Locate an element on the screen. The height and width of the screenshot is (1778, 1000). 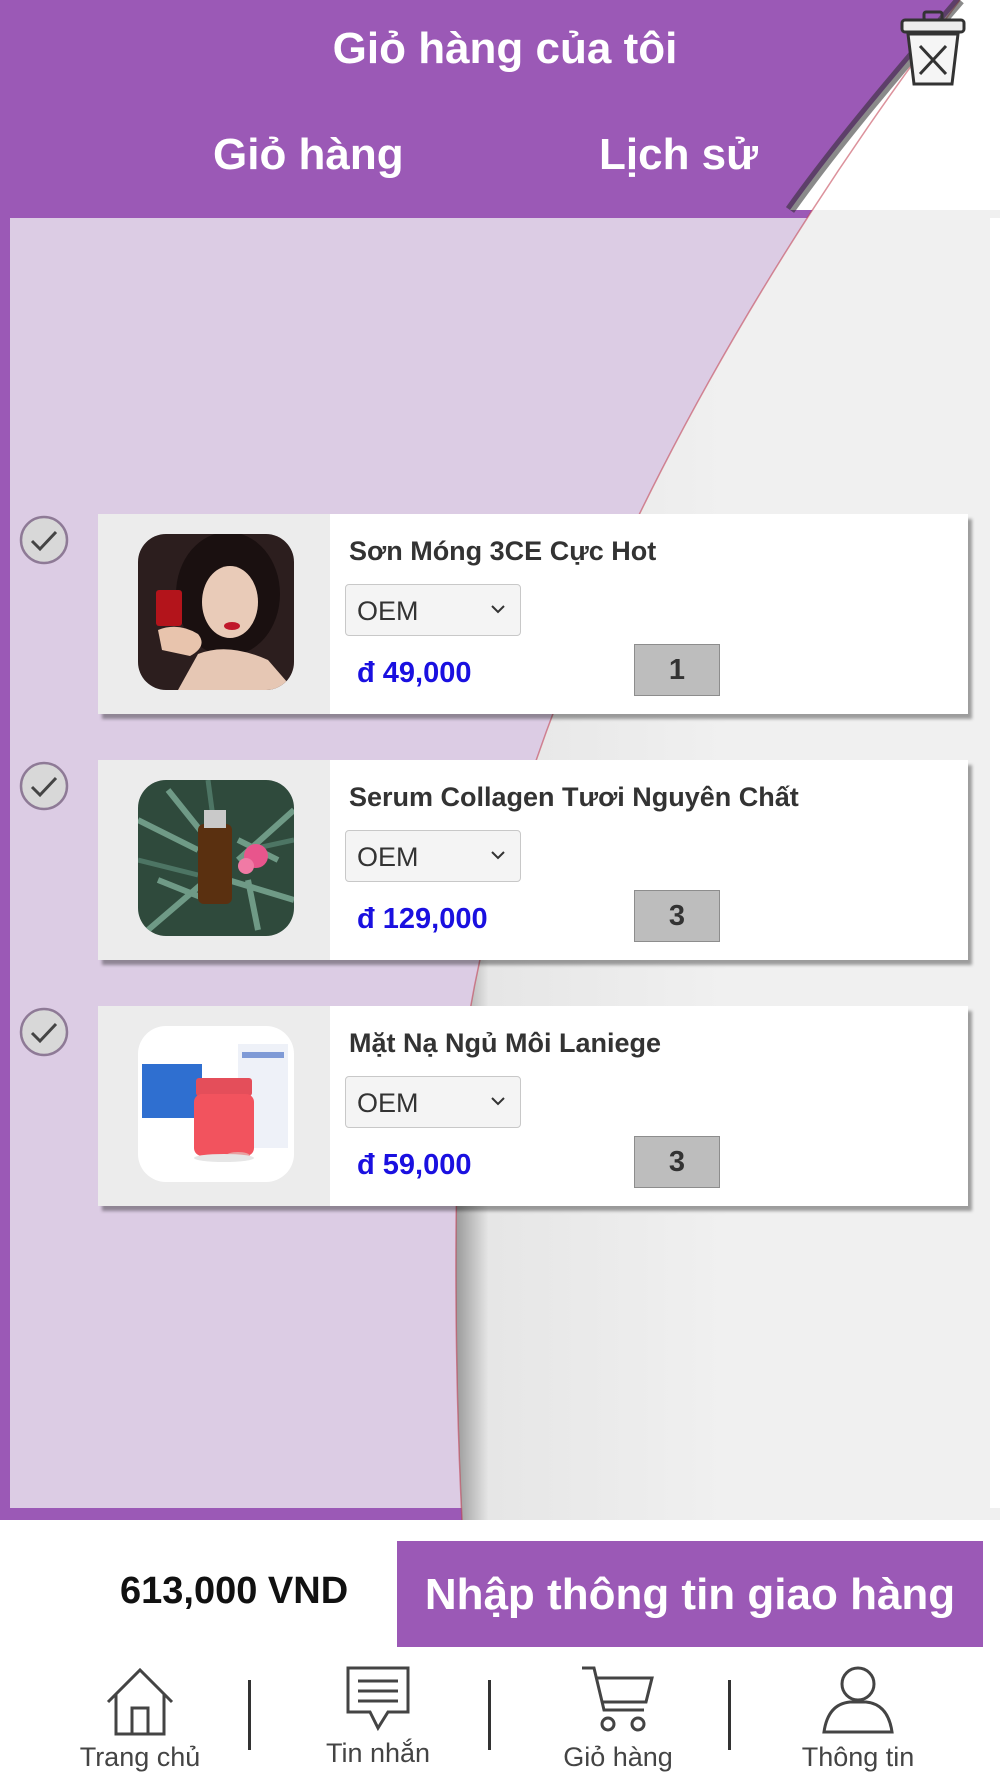
nav-label: Thông tin is located at coordinates (858, 1757).